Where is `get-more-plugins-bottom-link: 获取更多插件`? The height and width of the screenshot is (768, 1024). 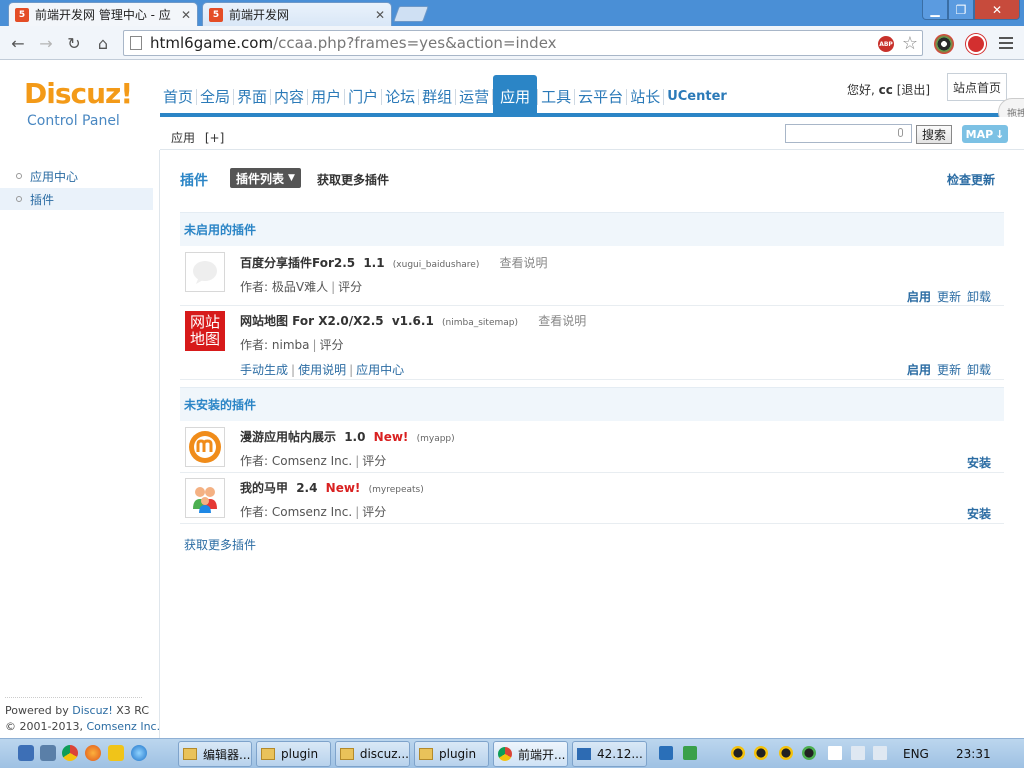
get-more-plugins-bottom-link: 获取更多插件 is located at coordinates (220, 544).